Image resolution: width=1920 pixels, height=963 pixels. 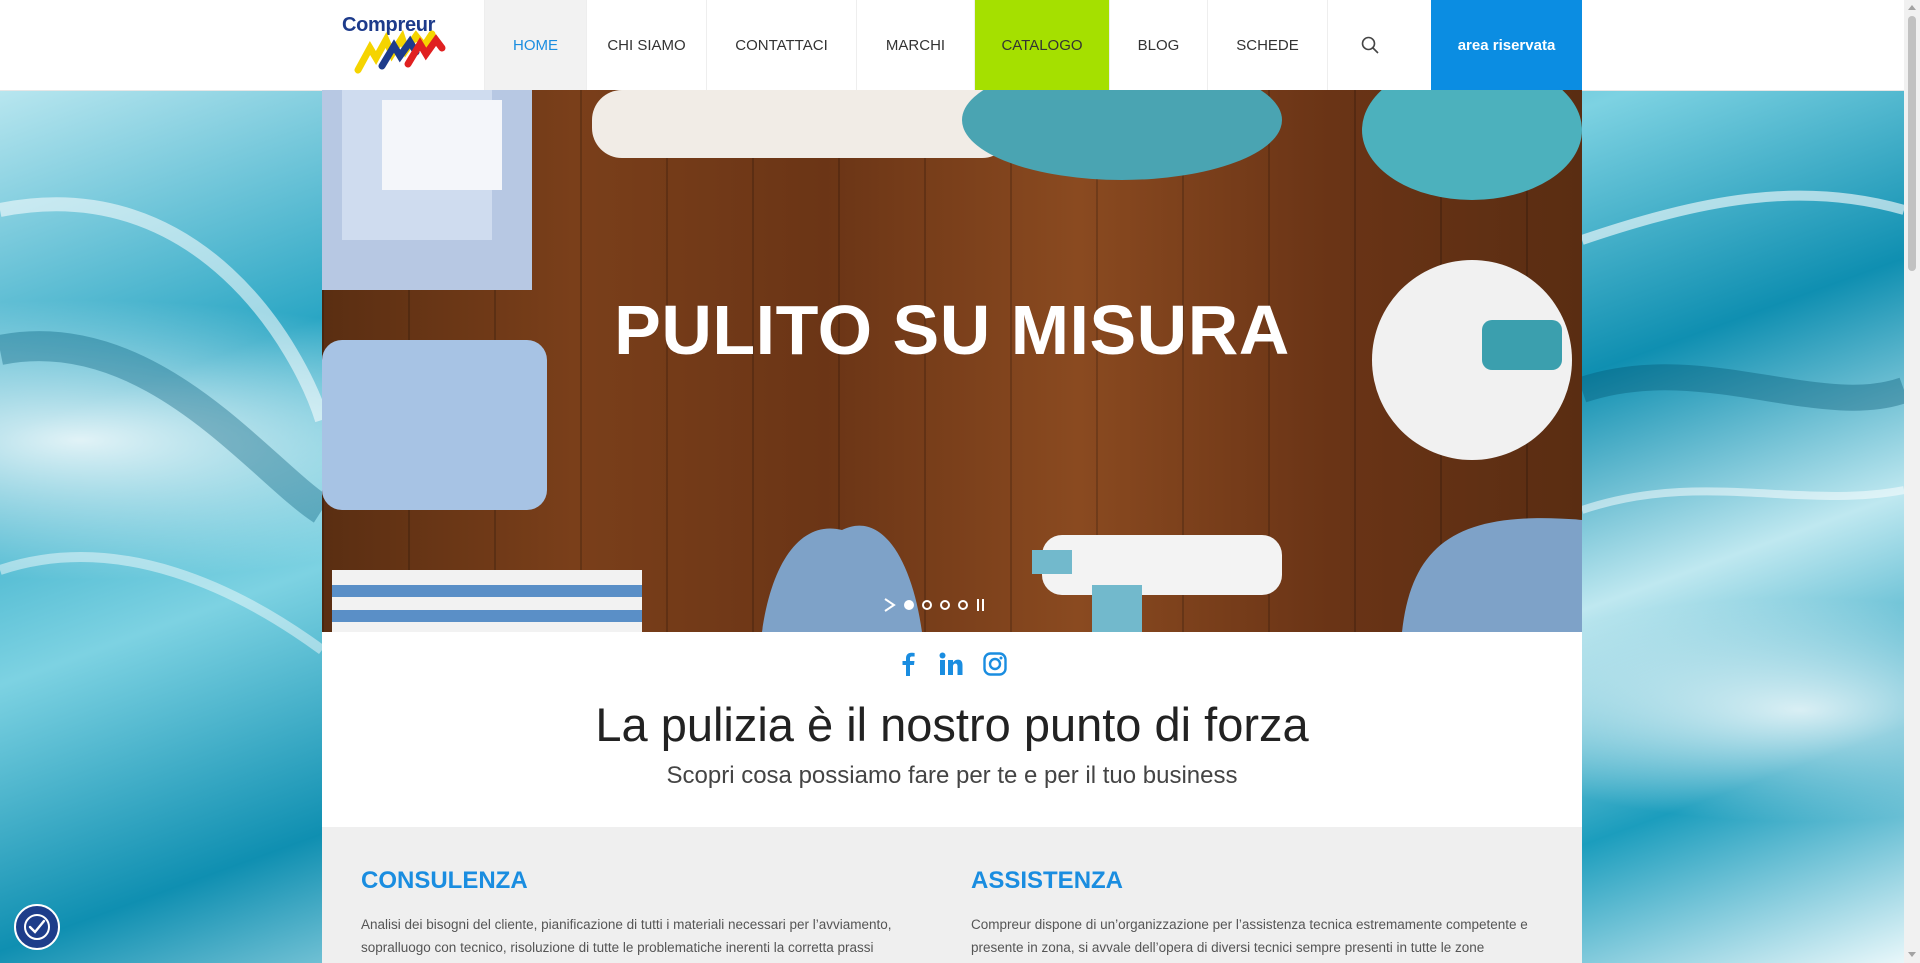 I want to click on linkedin-icon, so click(x=951, y=664).